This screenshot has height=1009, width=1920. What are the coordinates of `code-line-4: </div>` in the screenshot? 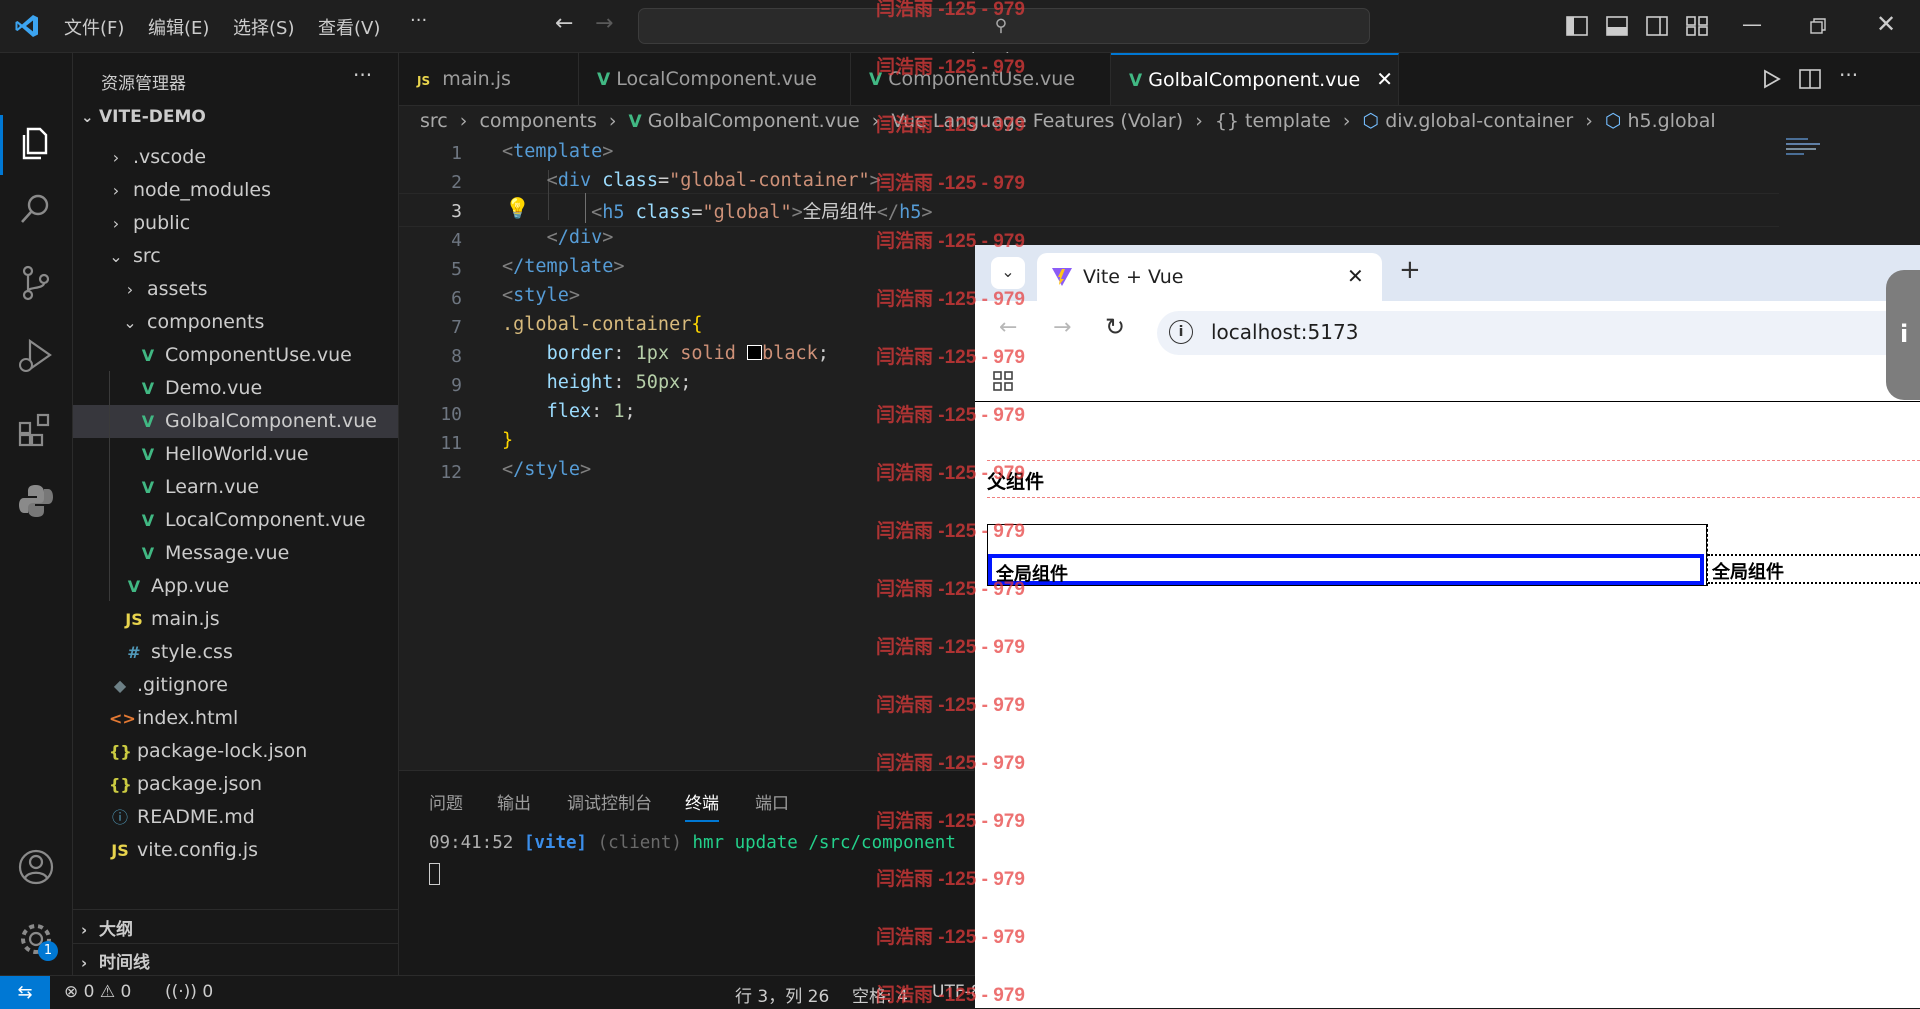 It's located at (558, 237).